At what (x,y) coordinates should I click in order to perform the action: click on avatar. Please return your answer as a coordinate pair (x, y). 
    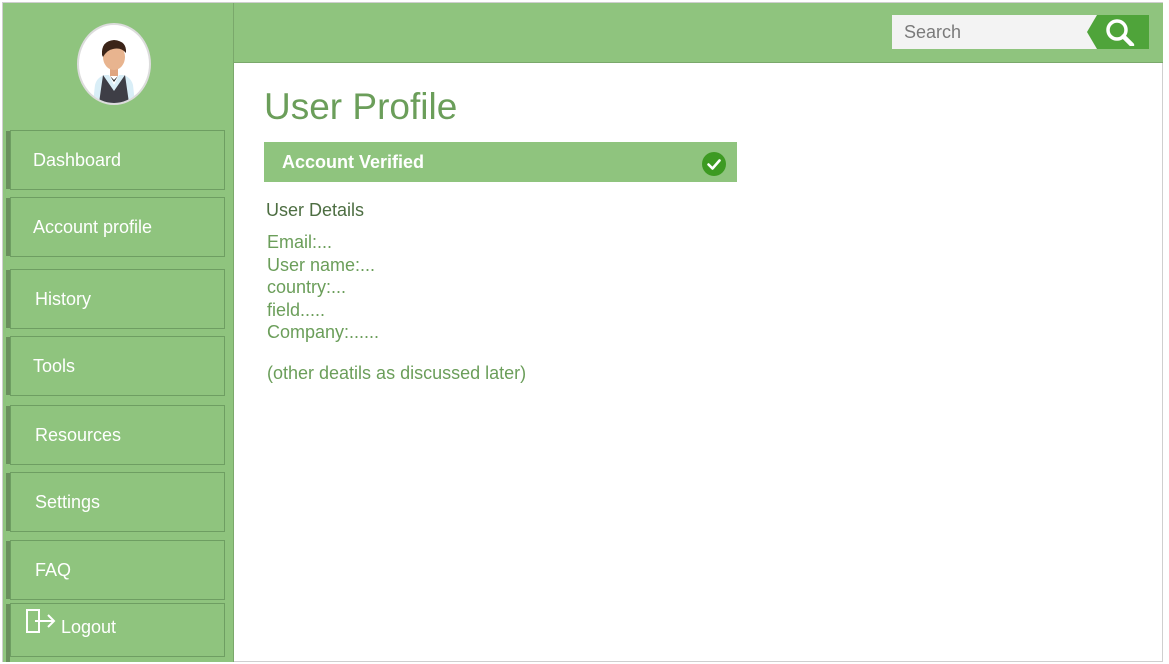
    Looking at the image, I should click on (114, 64).